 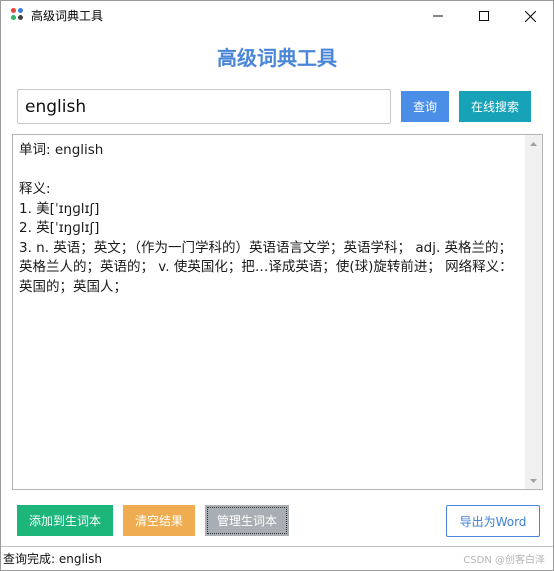 What do you see at coordinates (159, 520) in the screenshot?
I see `clear-results-button: 清空结果` at bounding box center [159, 520].